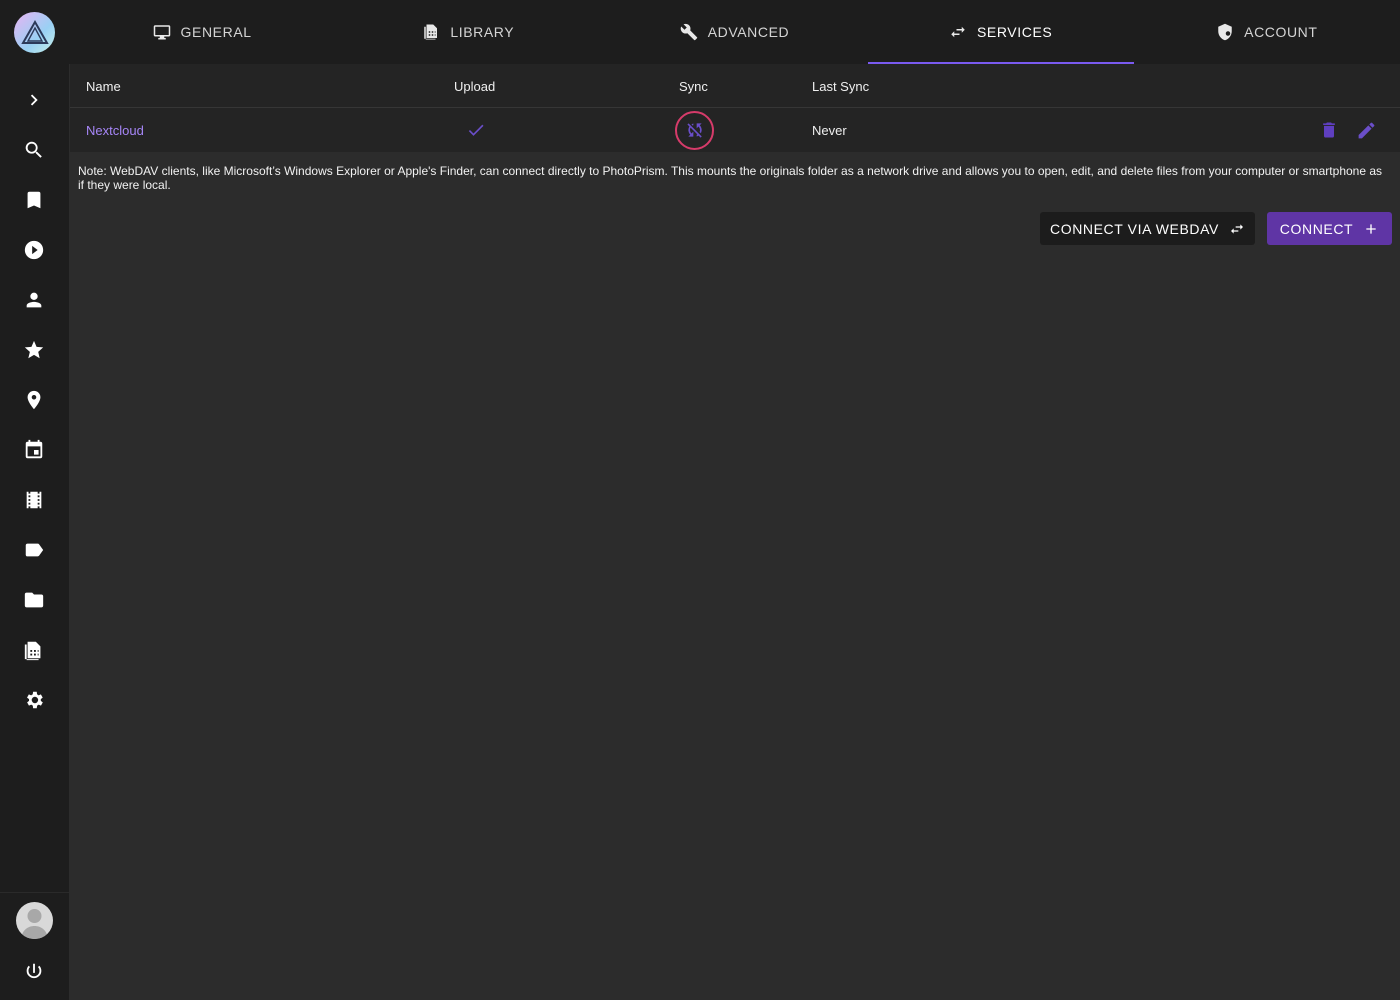  I want to click on tab-label: LIBRARY, so click(482, 32).